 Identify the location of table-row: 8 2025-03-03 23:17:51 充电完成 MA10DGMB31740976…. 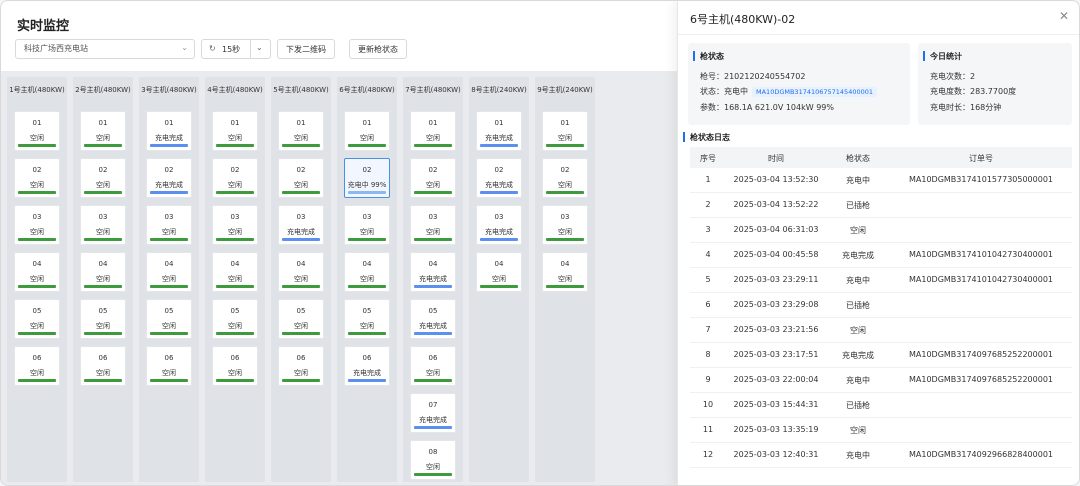
(881, 355).